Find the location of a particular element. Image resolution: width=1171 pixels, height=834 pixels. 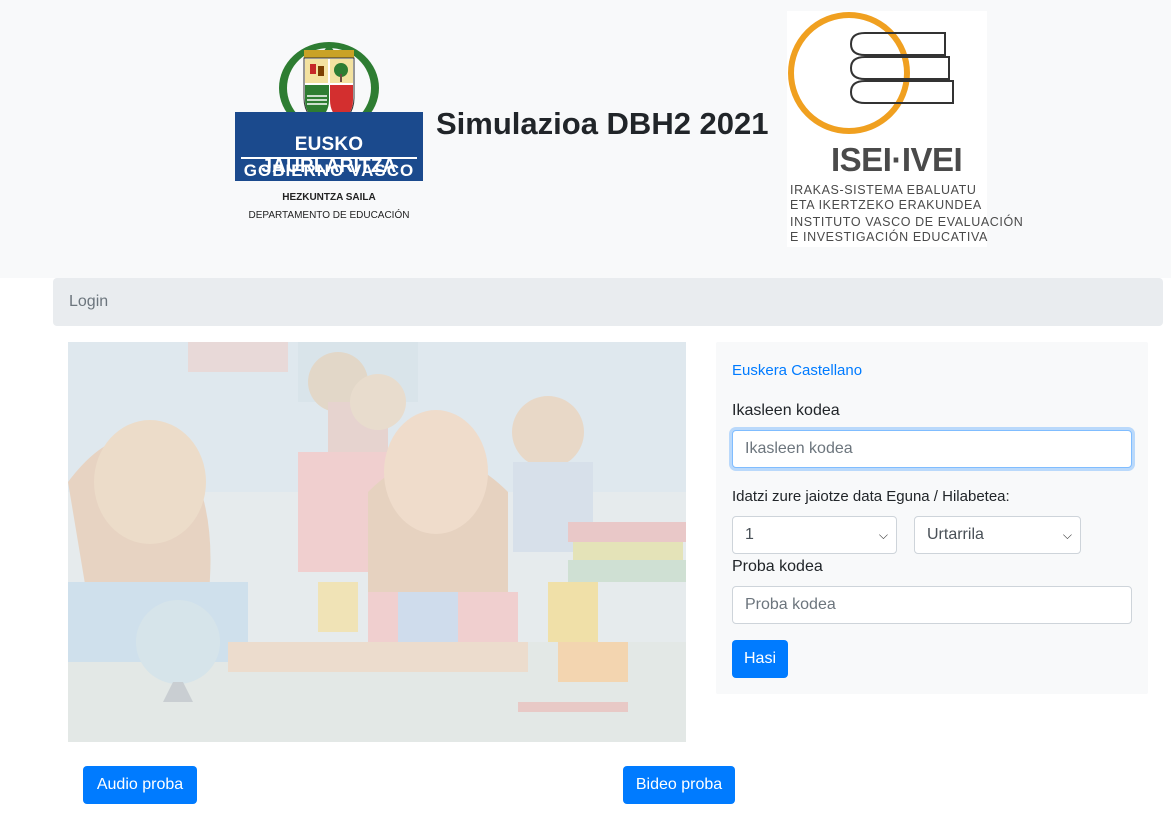

language-switcher: Euskera Castellano is located at coordinates (797, 370).